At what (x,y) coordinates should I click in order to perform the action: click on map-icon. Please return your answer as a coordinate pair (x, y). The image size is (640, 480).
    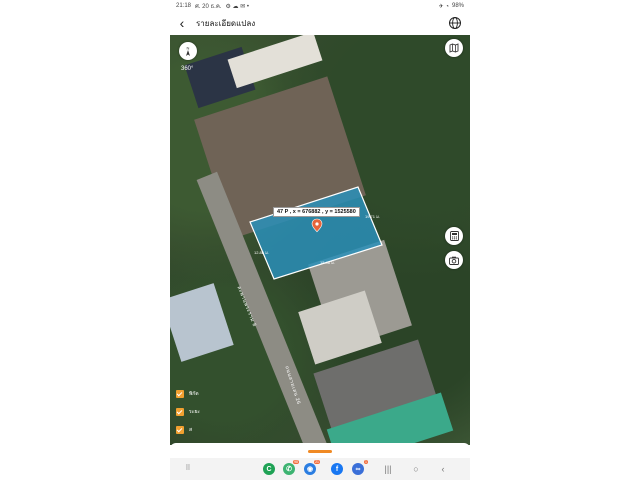
    Looking at the image, I should click on (454, 48).